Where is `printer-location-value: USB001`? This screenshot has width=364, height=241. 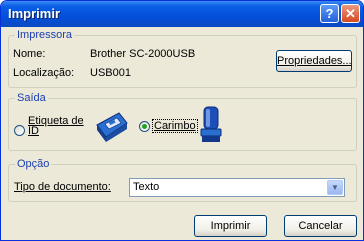
printer-location-value: USB001 is located at coordinates (110, 73).